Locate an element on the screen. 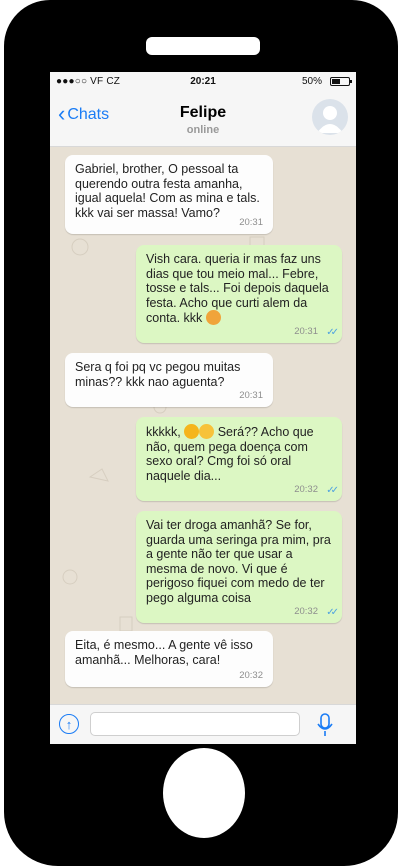 This screenshot has width=402, height=866. battery-icon is located at coordinates (341, 81).